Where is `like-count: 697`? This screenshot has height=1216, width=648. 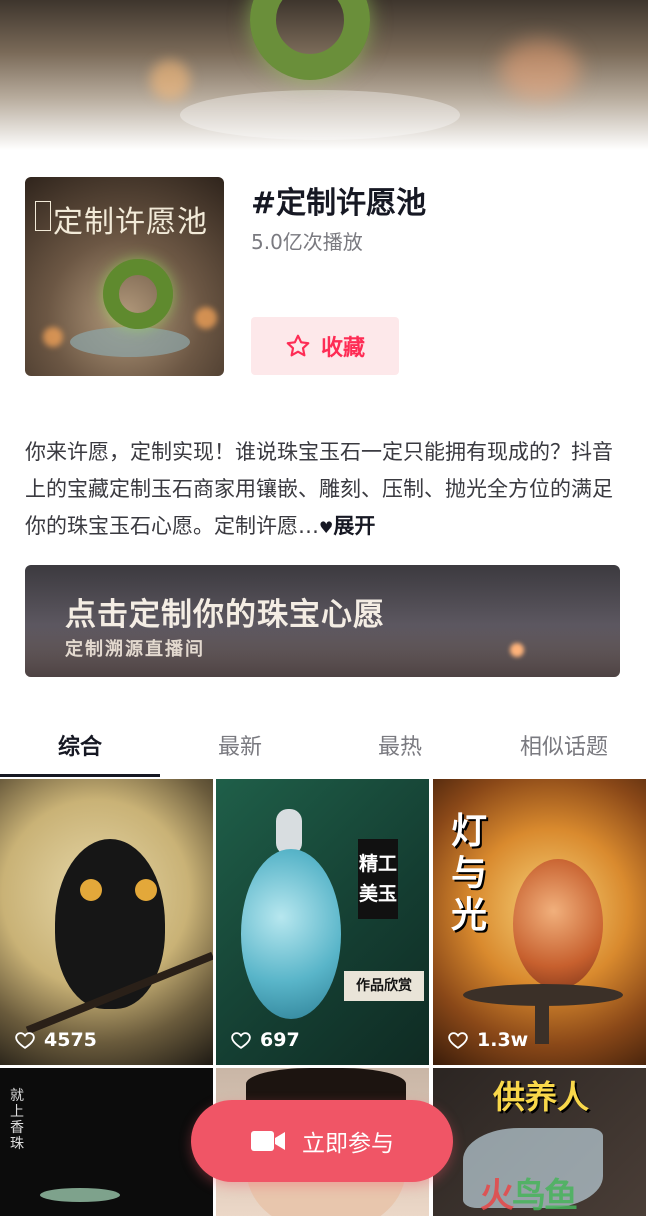
like-count: 697 is located at coordinates (265, 1040).